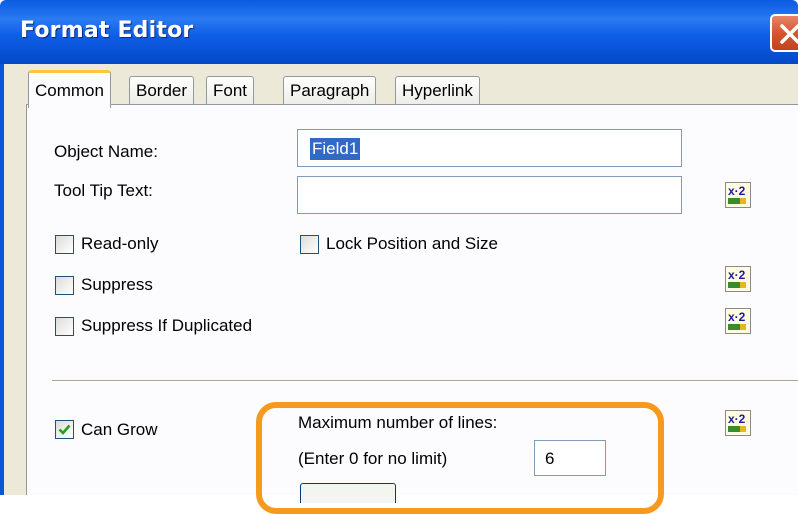 The height and width of the screenshot is (514, 798). What do you see at coordinates (309, 244) in the screenshot?
I see `lock-position-checkbox` at bounding box center [309, 244].